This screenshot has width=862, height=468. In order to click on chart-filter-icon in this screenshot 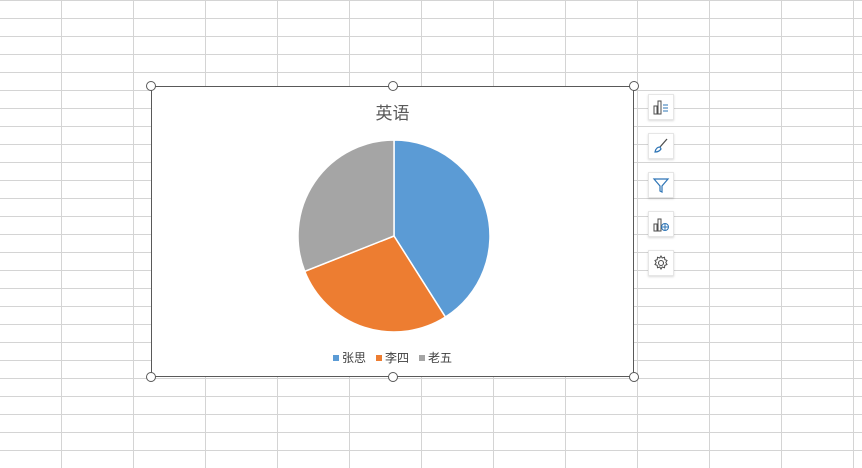, I will do `click(661, 185)`.